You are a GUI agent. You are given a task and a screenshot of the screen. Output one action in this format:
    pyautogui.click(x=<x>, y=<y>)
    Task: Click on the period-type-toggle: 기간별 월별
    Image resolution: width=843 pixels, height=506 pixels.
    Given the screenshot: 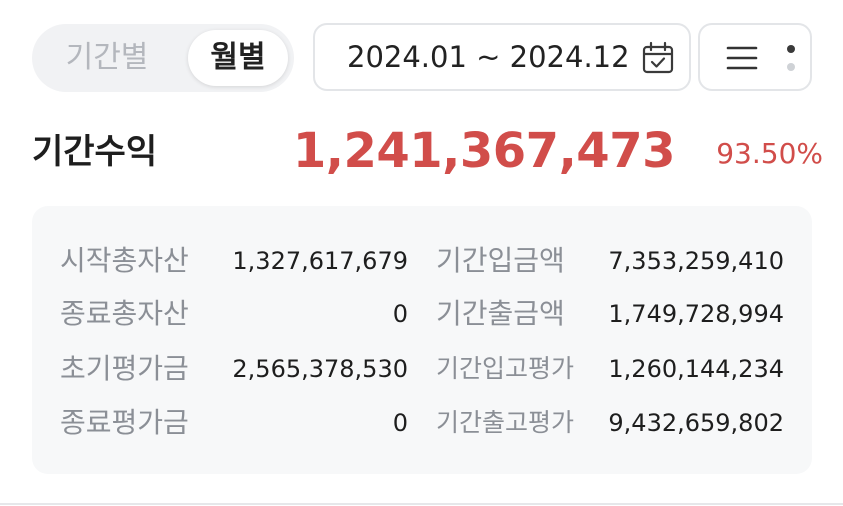 What is the action you would take?
    pyautogui.click(x=163, y=58)
    